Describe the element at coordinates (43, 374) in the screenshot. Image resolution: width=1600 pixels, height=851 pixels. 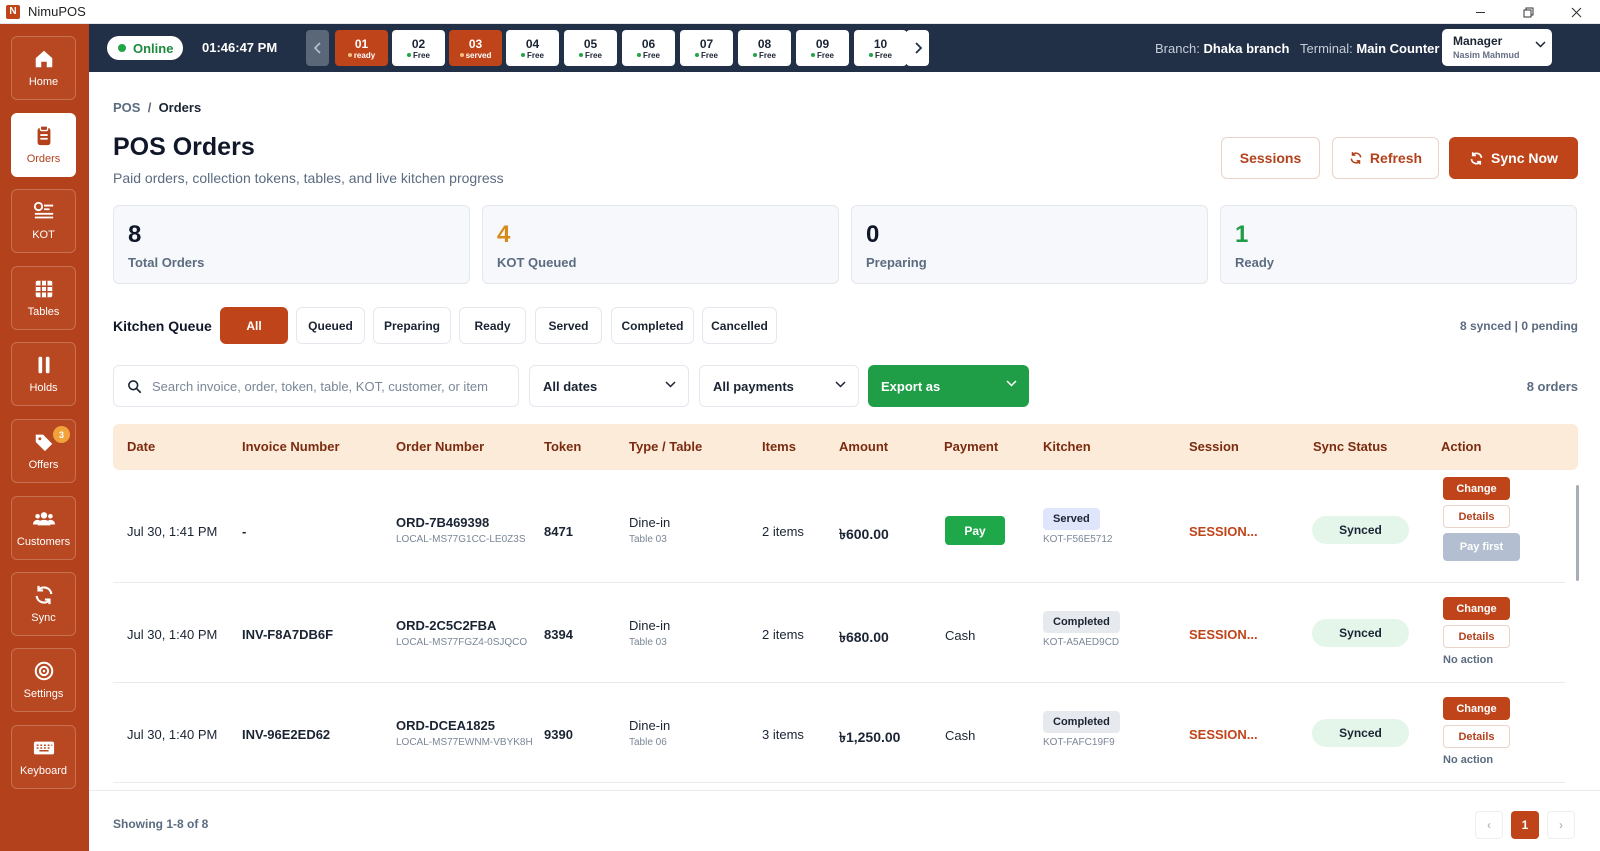
I see `sidebar-item-holds: Holds` at that location.